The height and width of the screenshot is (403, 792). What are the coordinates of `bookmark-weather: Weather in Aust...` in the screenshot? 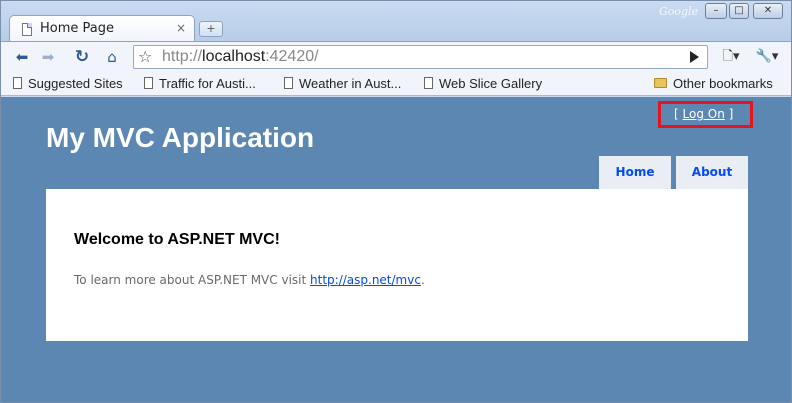 It's located at (342, 83).